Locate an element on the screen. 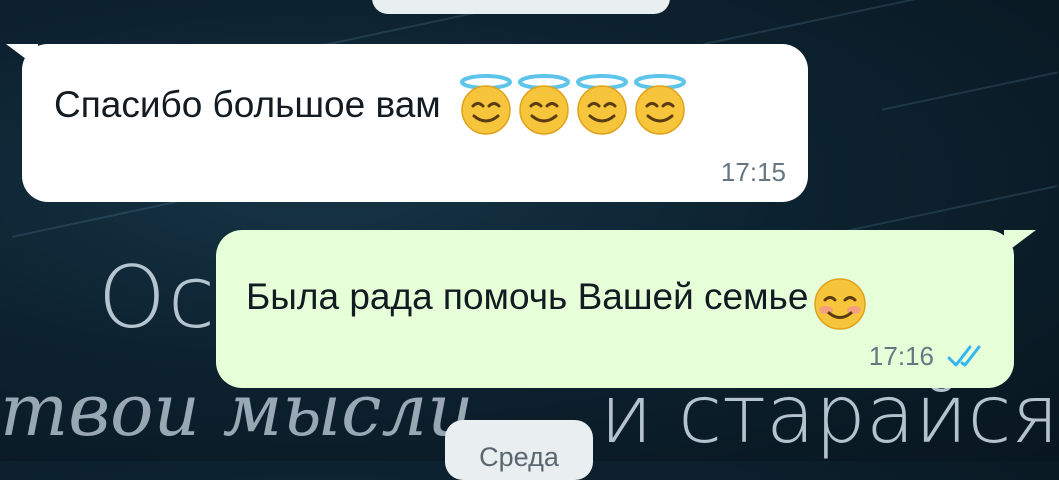 The width and height of the screenshot is (1059, 480). double-check-read-icon is located at coordinates (964, 356).